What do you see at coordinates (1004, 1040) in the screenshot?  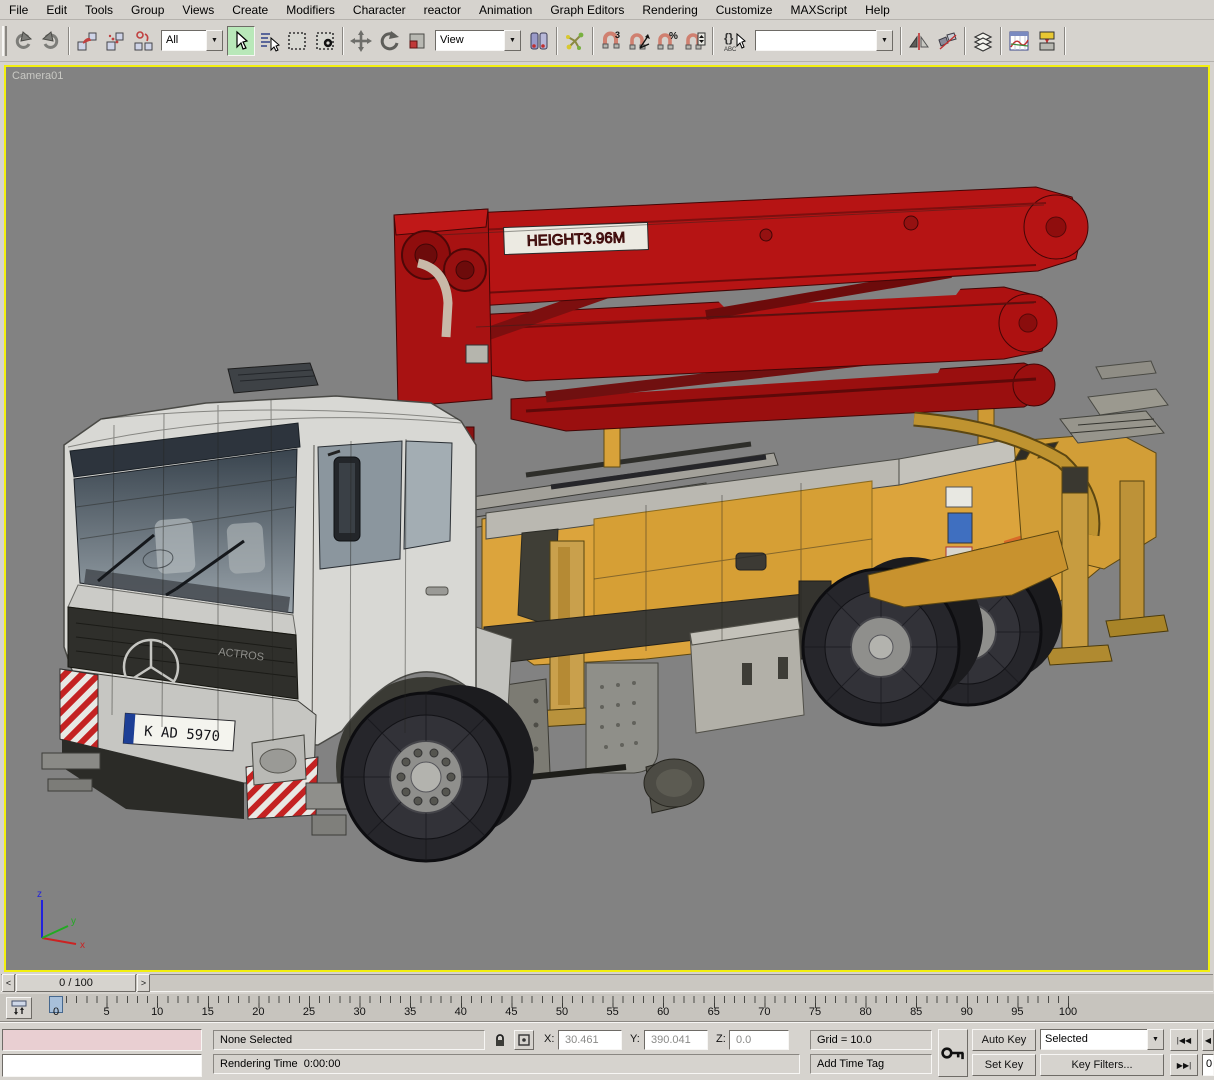 I see `auto-key-button: Auto Key` at bounding box center [1004, 1040].